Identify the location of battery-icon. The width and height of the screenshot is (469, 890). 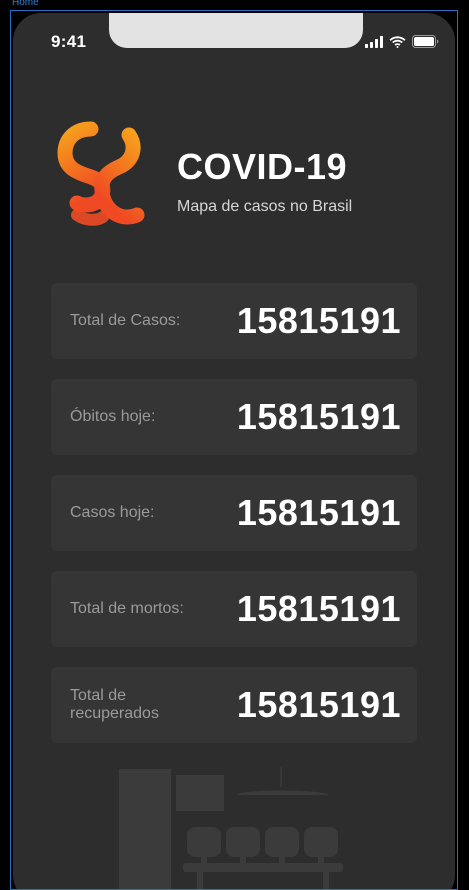
(425, 41).